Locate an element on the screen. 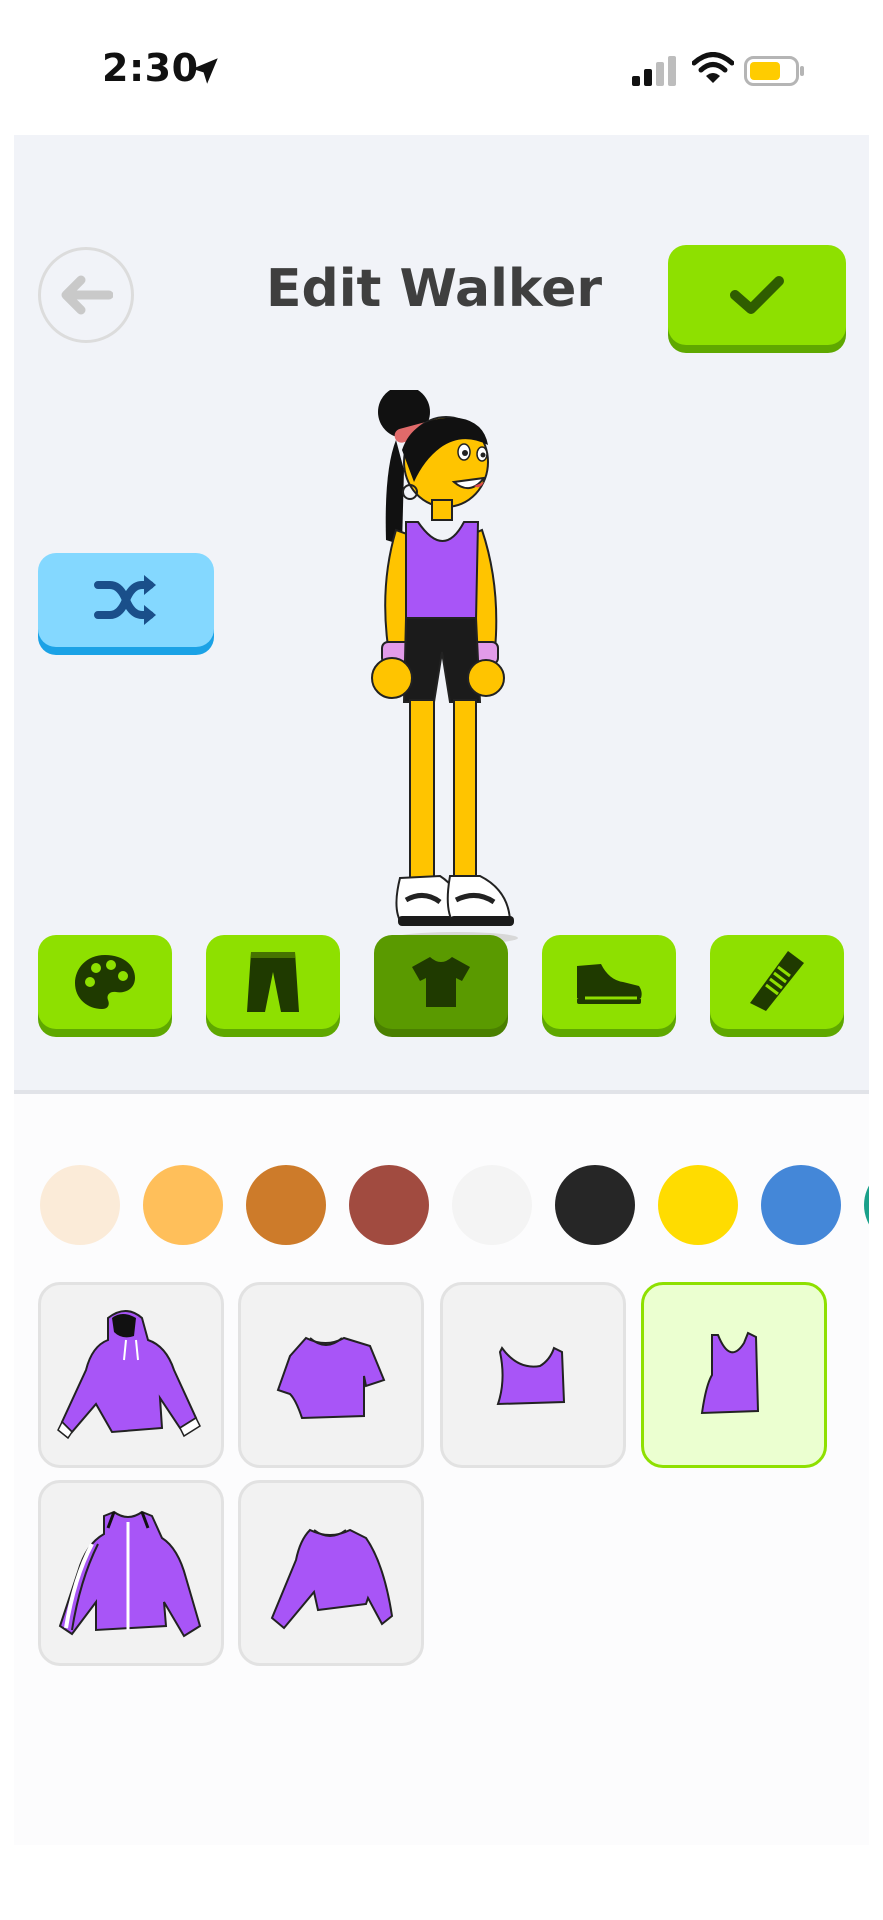  tab-skin is located at coordinates (105, 982).